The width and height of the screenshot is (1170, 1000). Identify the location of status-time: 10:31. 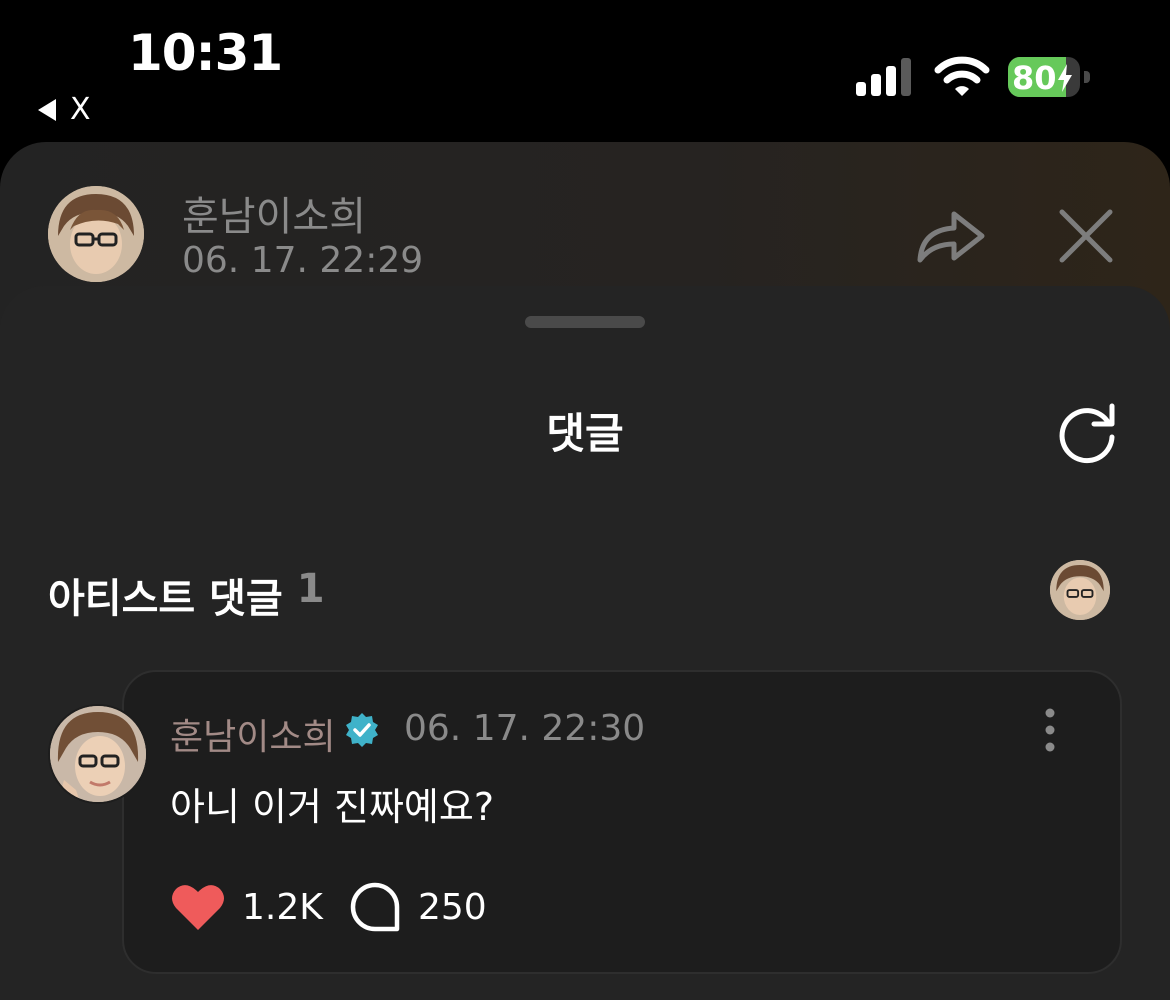
(205, 53).